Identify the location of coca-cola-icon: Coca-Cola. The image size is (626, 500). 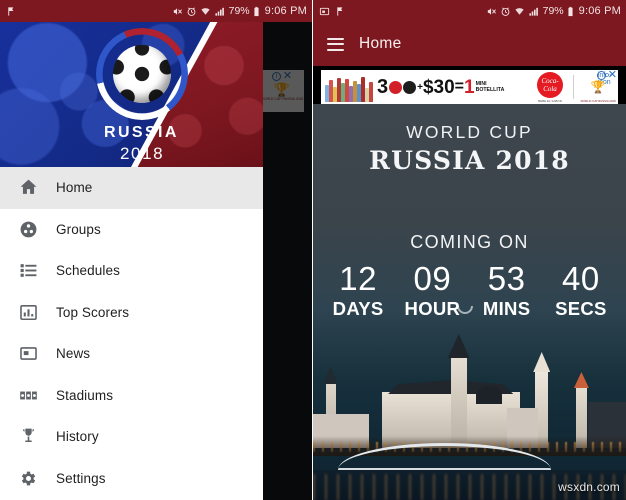
(550, 84).